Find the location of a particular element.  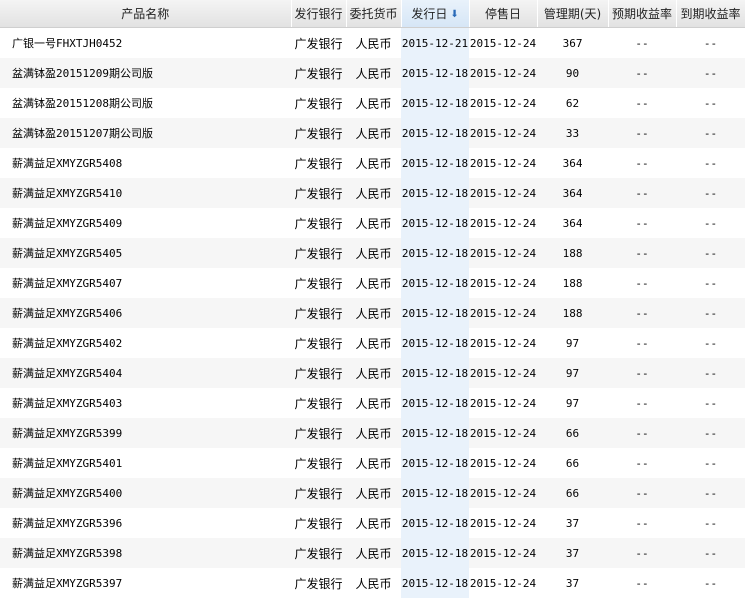

product-name-link: 薪满益足XMYZGR5401 is located at coordinates (118, 463).